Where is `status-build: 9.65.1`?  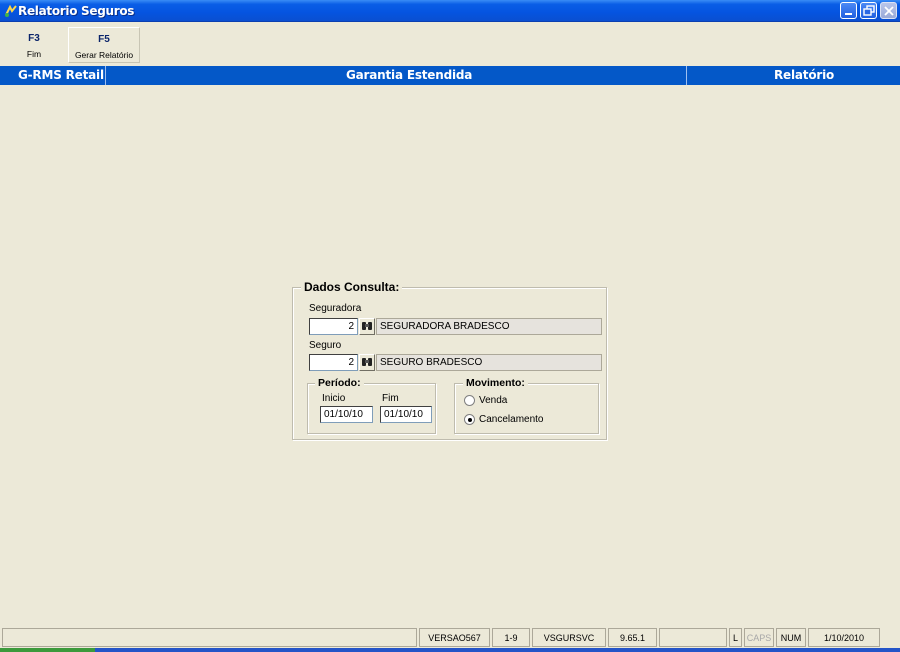 status-build: 9.65.1 is located at coordinates (632, 637).